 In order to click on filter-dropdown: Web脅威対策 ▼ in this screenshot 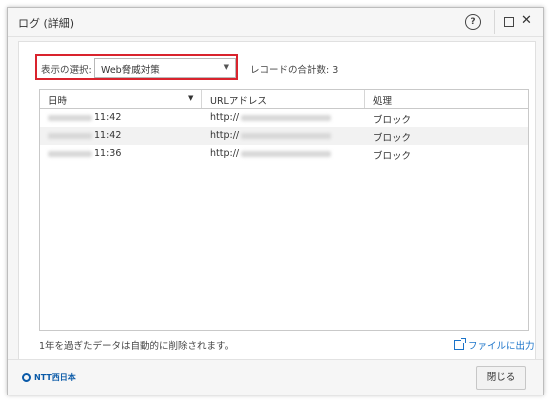, I will do `click(165, 68)`.